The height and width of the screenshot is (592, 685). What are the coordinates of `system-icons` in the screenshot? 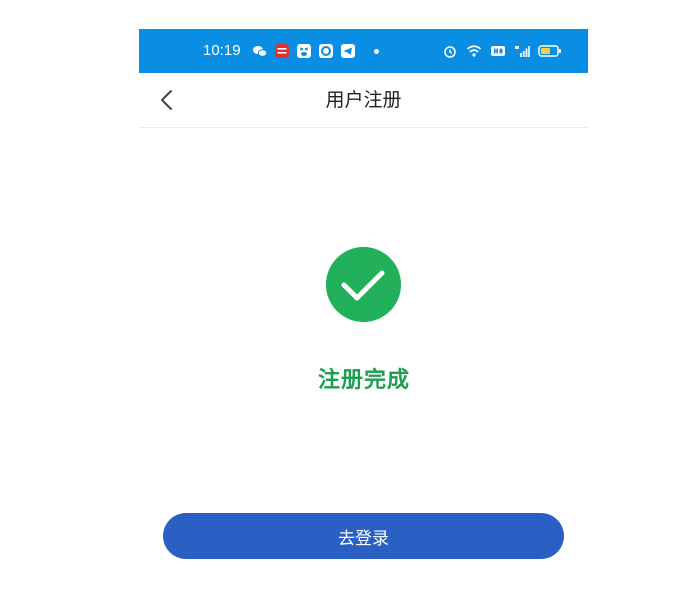 It's located at (502, 51).